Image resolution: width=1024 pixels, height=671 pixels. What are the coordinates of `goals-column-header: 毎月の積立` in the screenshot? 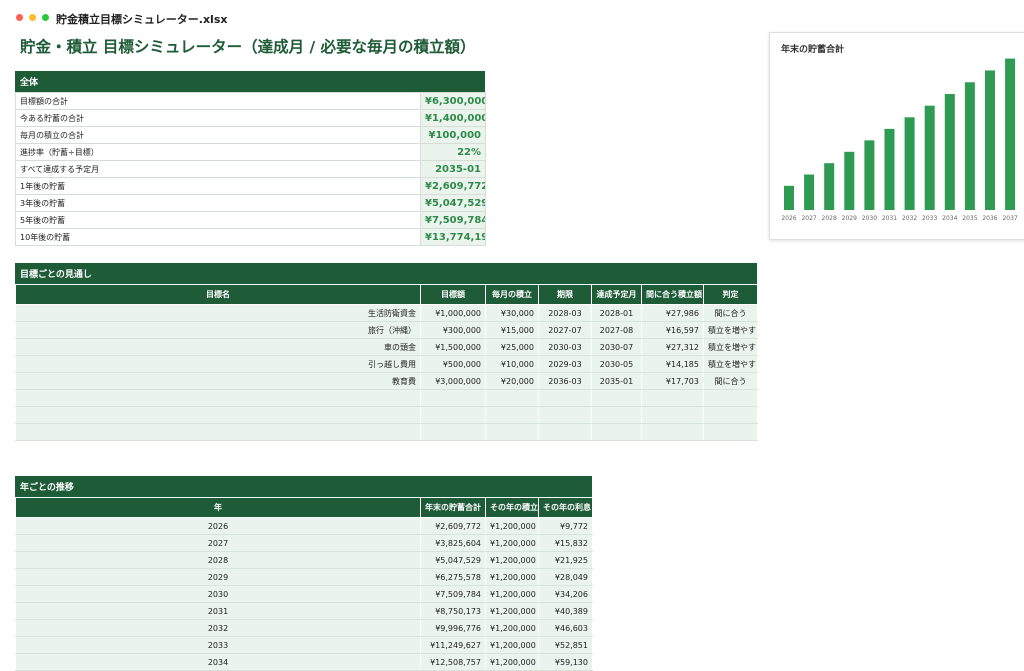 It's located at (512, 294).